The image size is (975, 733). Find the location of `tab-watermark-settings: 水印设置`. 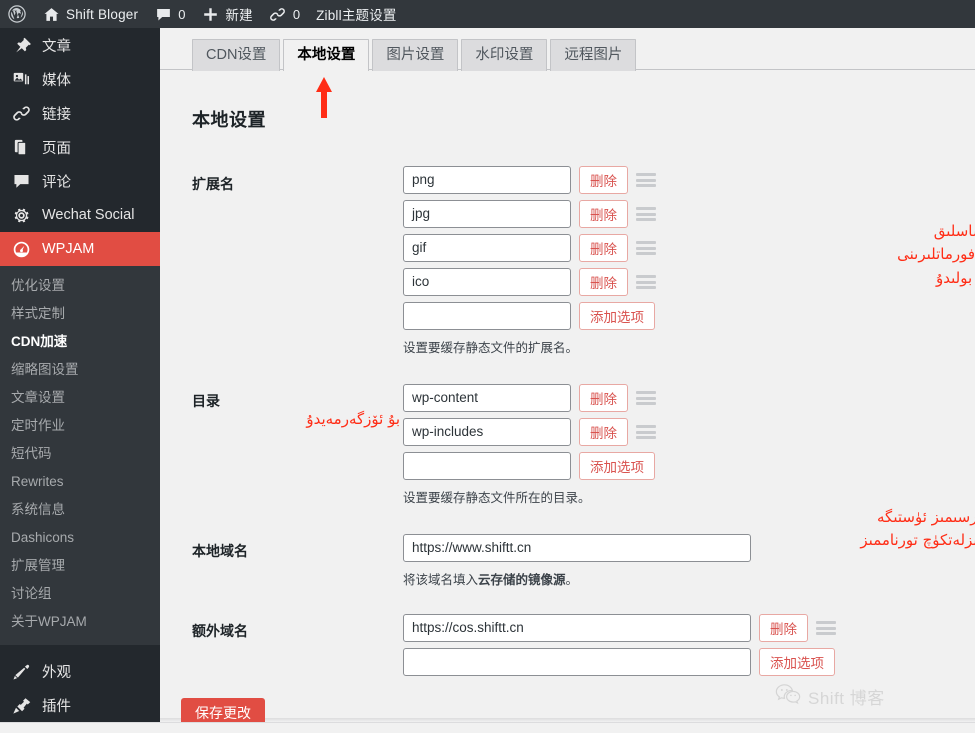

tab-watermark-settings: 水印设置 is located at coordinates (504, 54).